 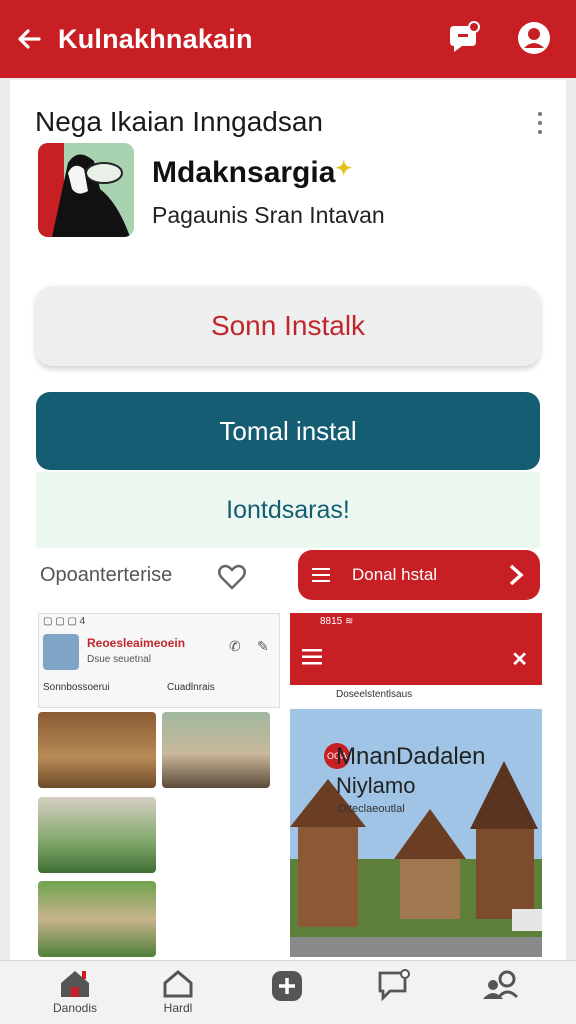 I want to click on nav-item-home: Danodis, so click(x=75, y=995).